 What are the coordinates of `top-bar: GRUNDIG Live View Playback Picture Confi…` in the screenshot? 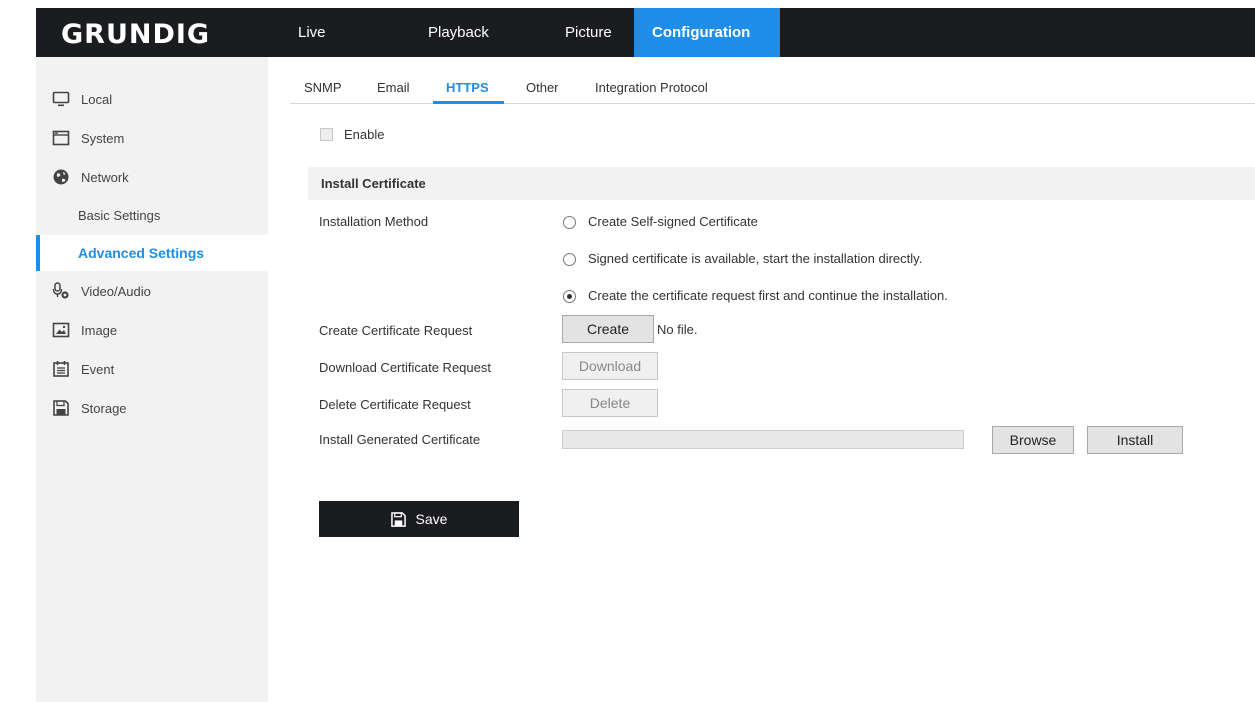 It's located at (645, 49).